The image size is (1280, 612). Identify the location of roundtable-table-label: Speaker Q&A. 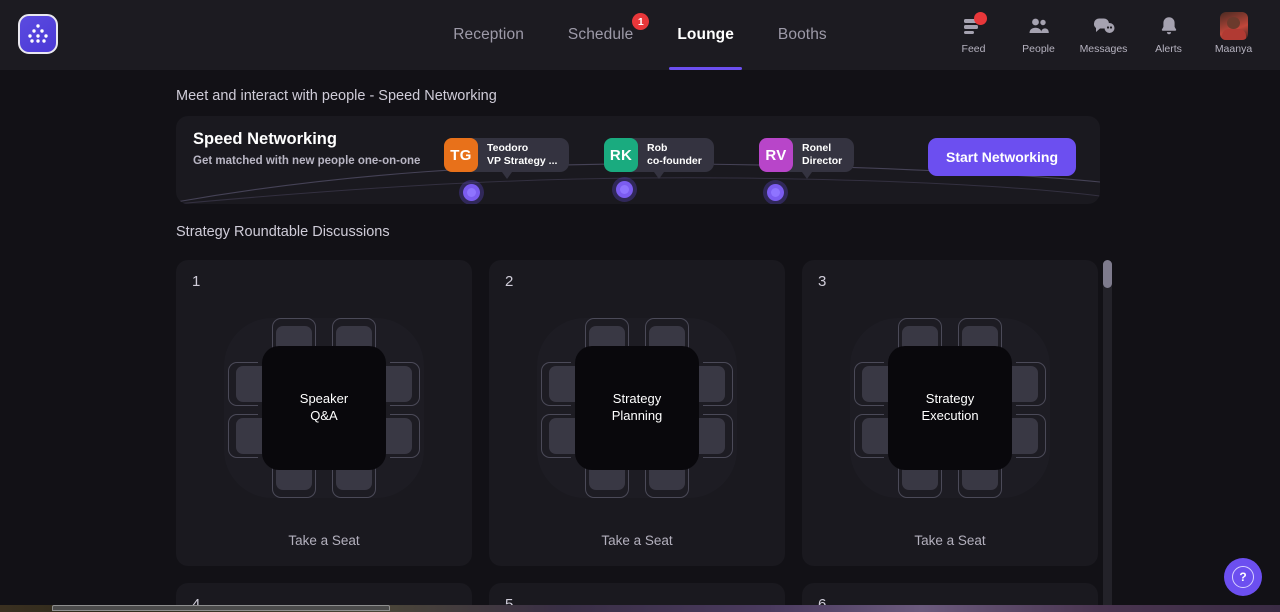
(324, 408).